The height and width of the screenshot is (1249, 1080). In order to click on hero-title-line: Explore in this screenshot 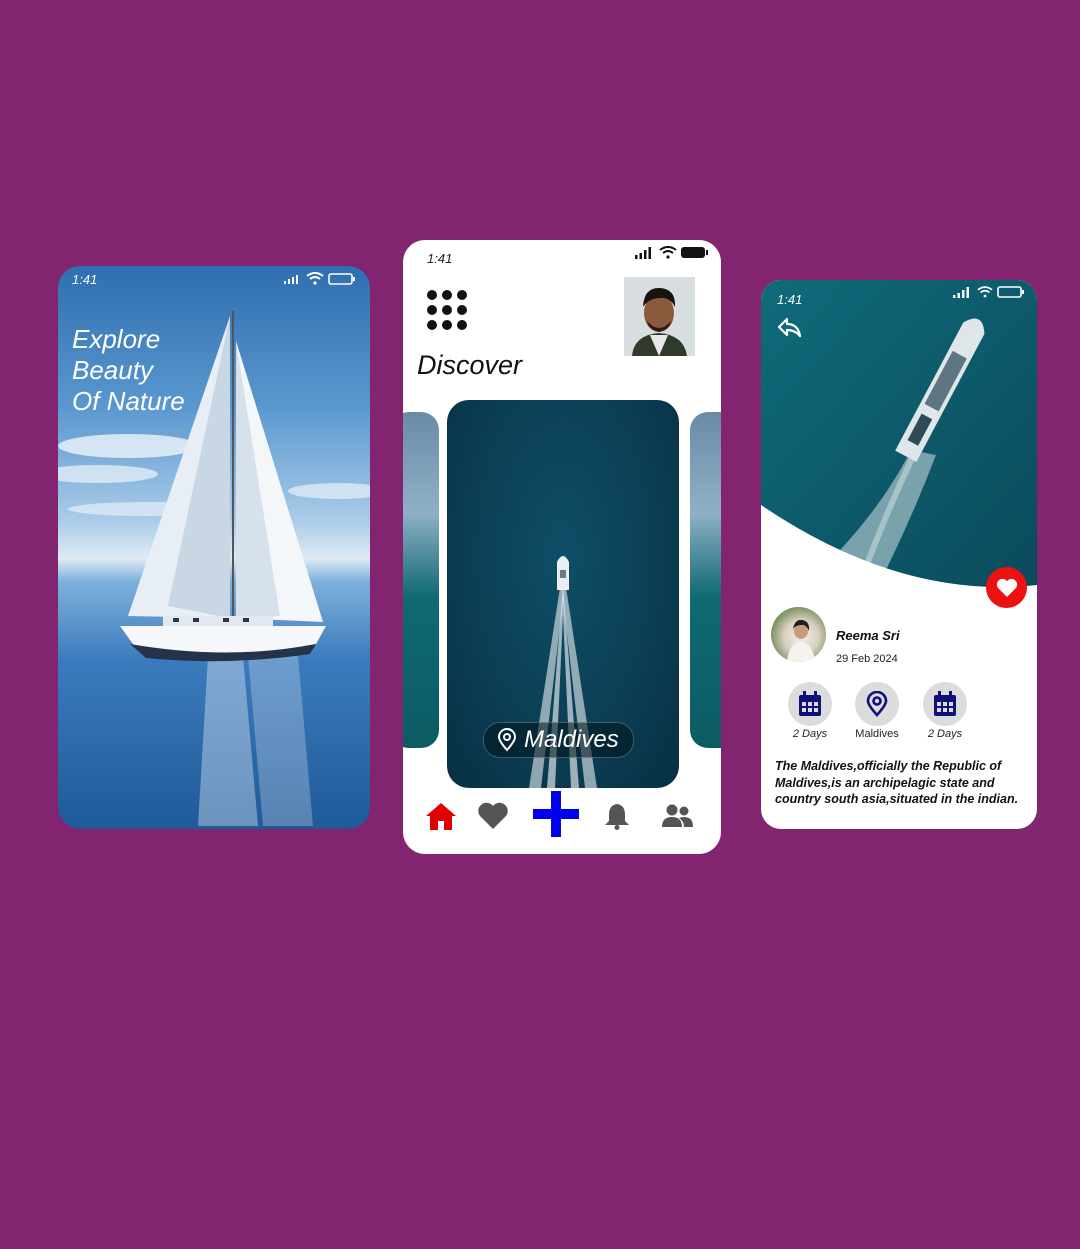, I will do `click(116, 339)`.